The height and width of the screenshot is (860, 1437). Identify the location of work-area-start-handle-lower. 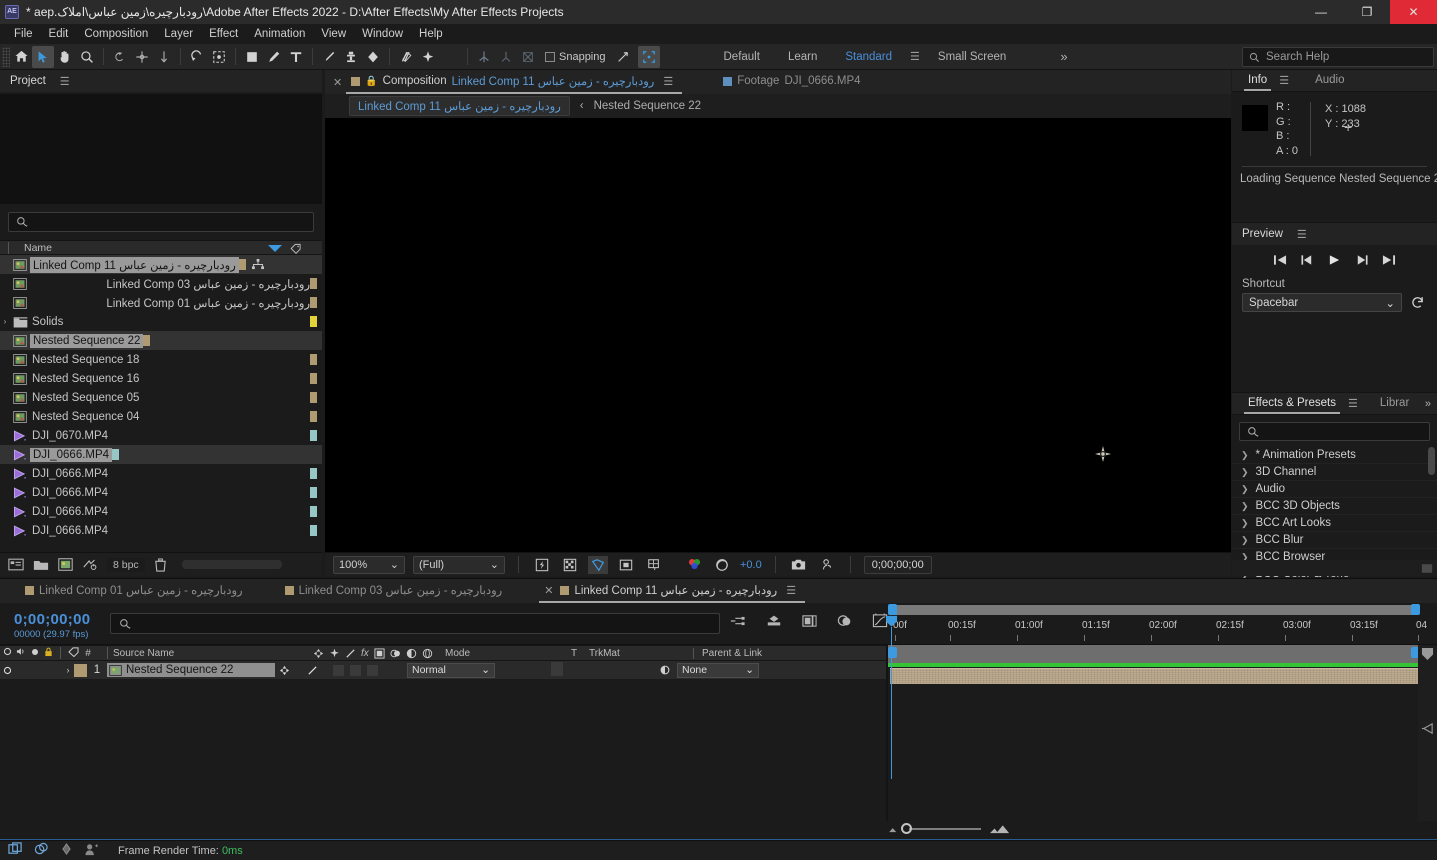
(892, 652).